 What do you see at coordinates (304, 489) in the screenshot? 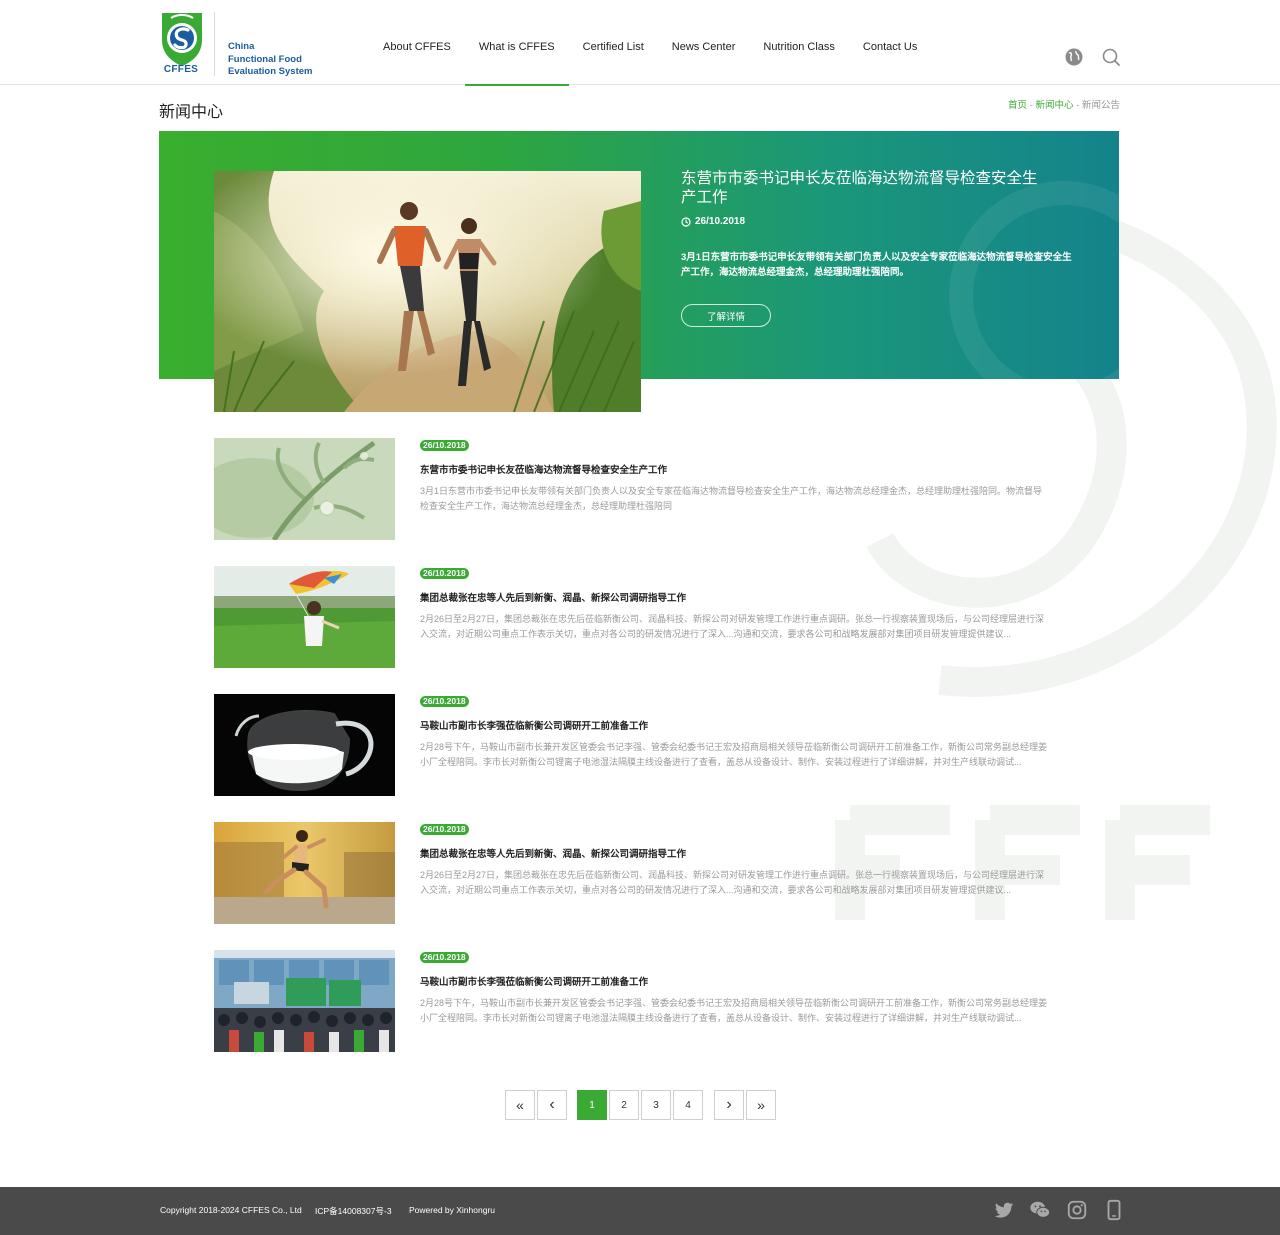
I see `news-thumb-plant` at bounding box center [304, 489].